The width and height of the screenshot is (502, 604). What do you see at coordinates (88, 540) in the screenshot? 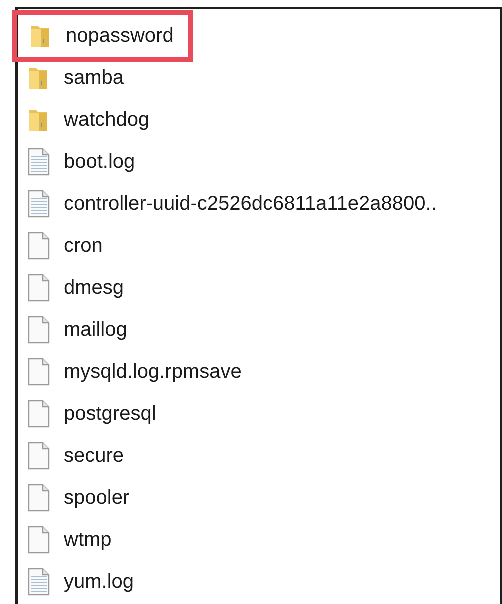
I see `file-name: wtmp` at bounding box center [88, 540].